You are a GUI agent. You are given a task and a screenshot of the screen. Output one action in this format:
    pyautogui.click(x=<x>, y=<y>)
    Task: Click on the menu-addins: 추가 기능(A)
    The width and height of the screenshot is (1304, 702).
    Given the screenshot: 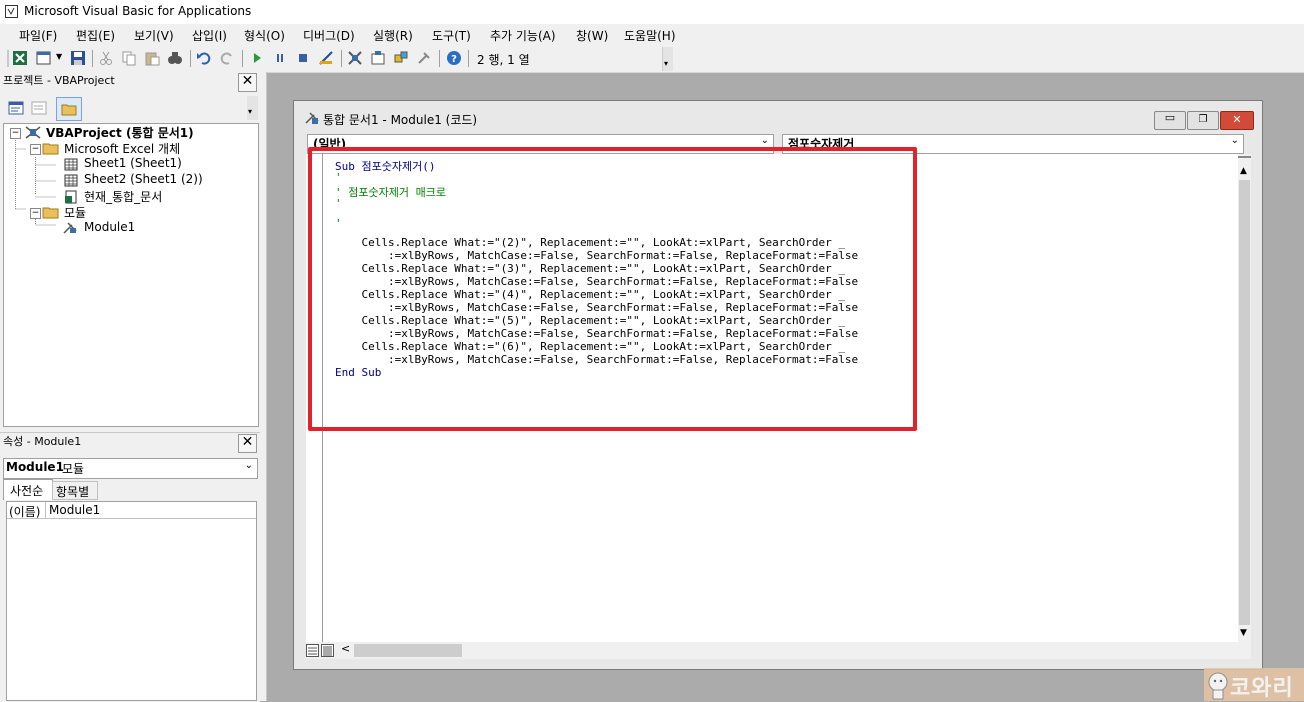 What is the action you would take?
    pyautogui.click(x=523, y=35)
    